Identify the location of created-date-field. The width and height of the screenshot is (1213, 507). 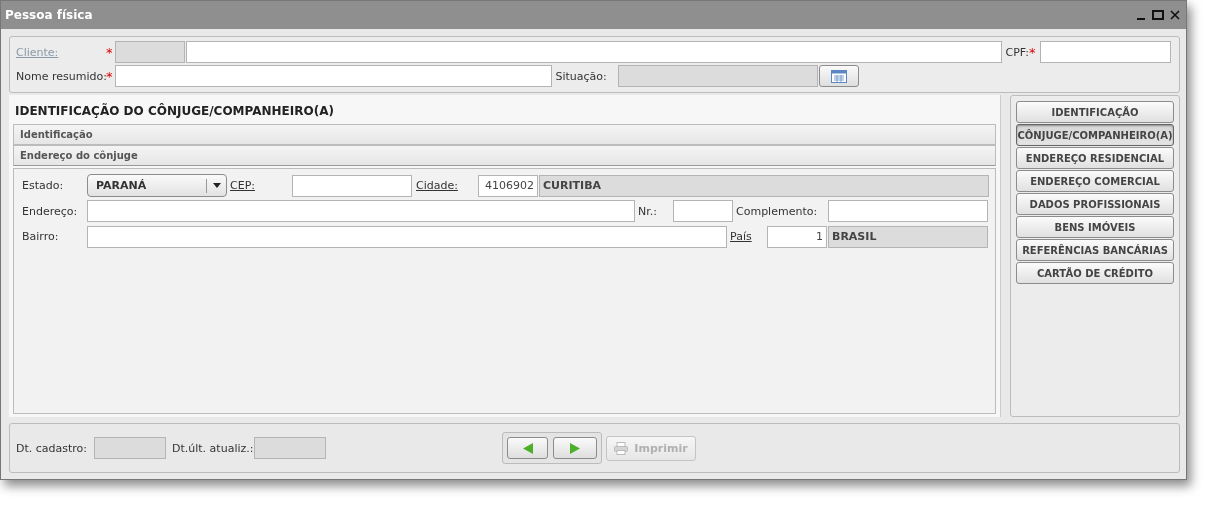
(130, 448).